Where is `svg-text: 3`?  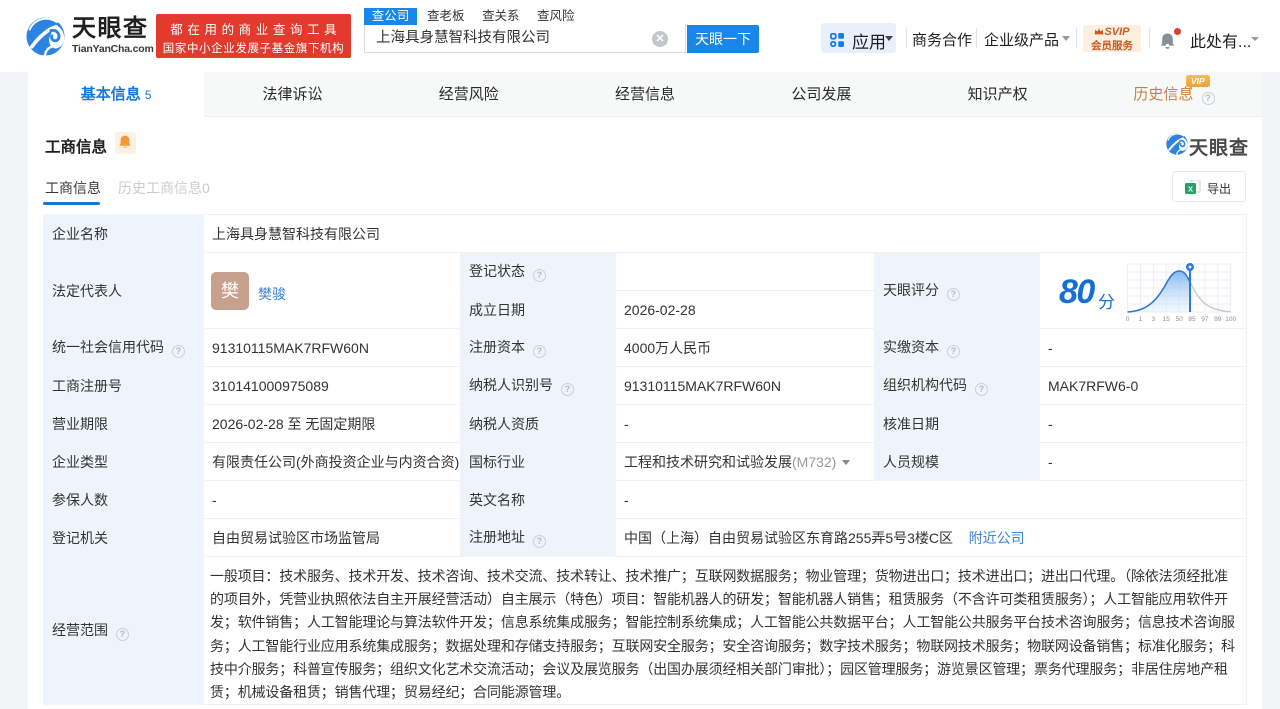 svg-text: 3 is located at coordinates (1153, 319).